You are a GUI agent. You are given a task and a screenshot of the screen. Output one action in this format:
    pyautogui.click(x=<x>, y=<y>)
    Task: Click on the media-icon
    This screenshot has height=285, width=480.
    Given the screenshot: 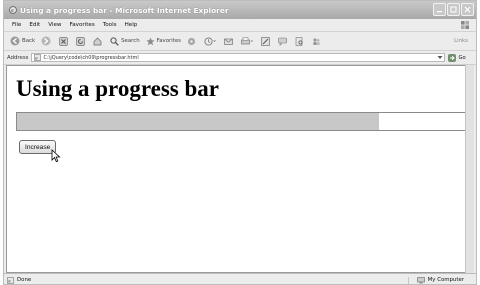 What is the action you would take?
    pyautogui.click(x=191, y=41)
    